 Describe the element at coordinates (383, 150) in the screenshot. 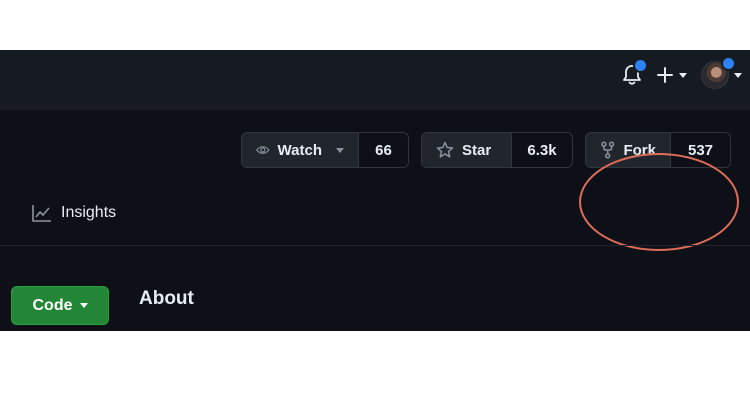

I see `watch-count: 66` at that location.